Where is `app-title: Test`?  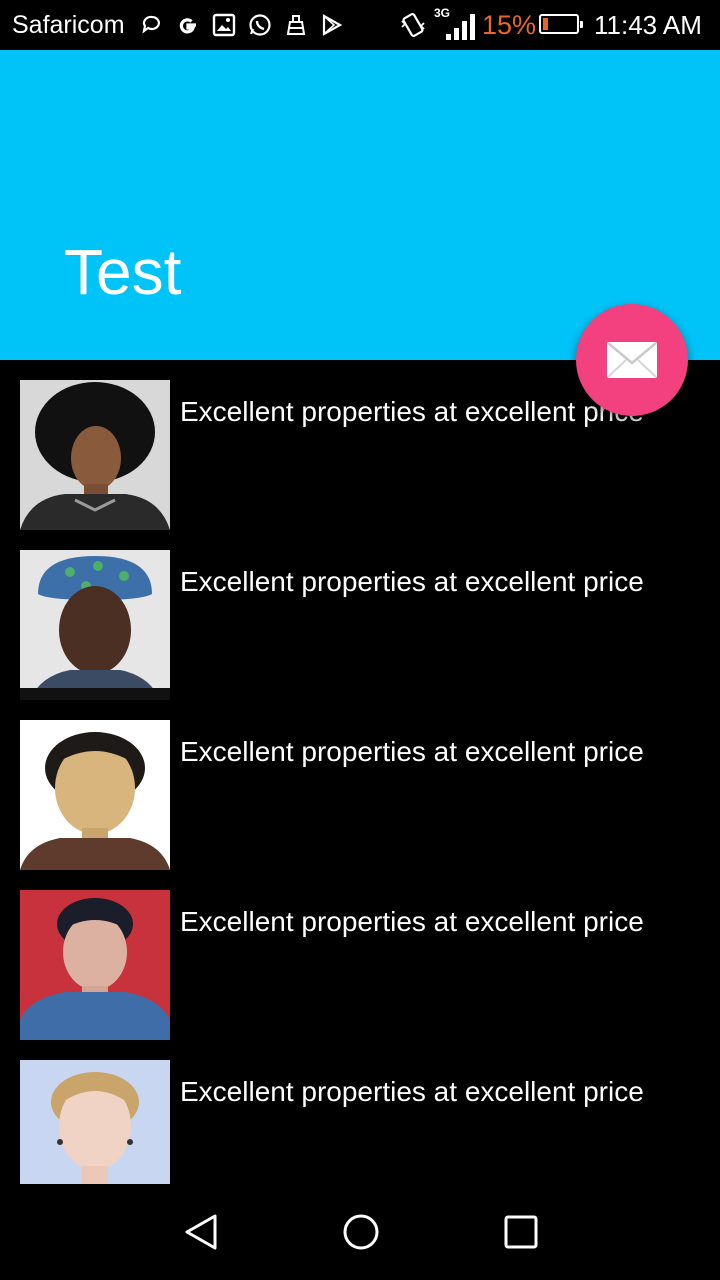 app-title: Test is located at coordinates (123, 272).